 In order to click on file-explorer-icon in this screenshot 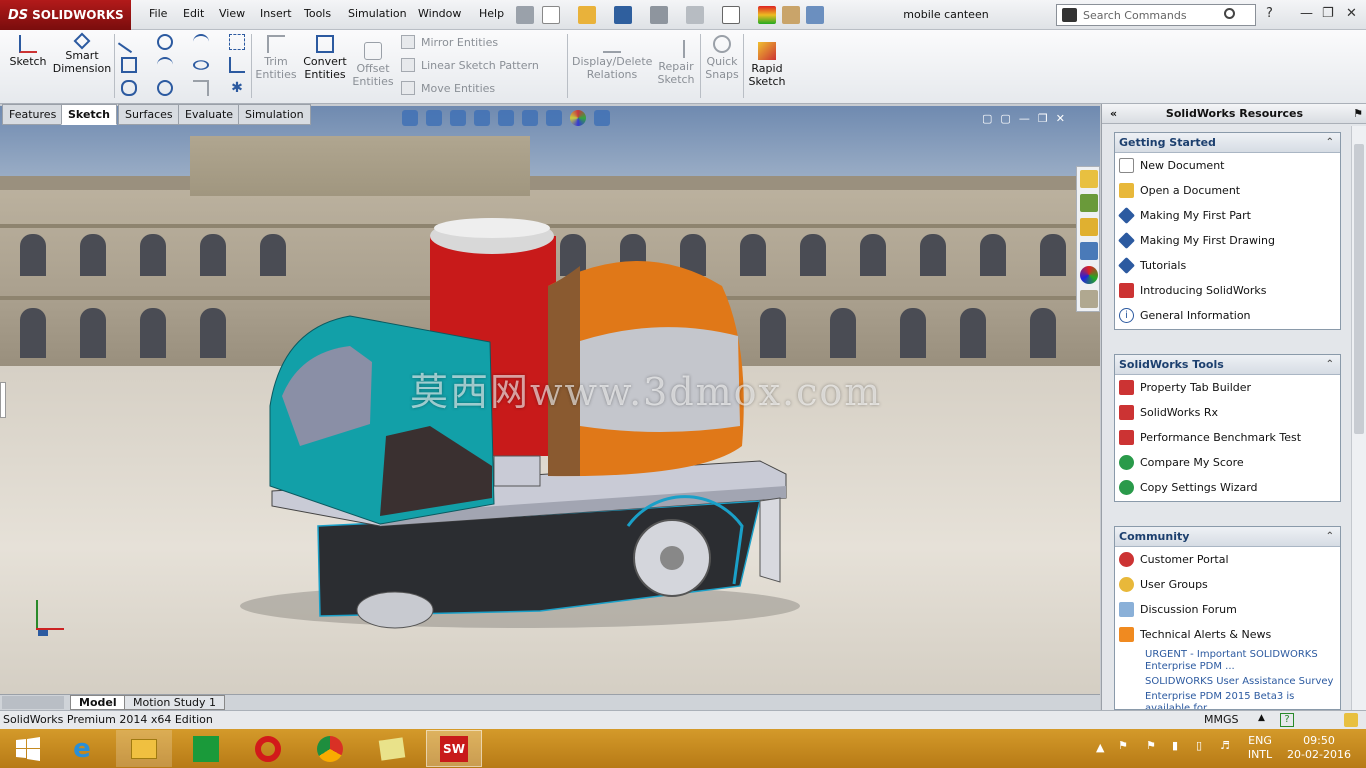, I will do `click(1089, 227)`.